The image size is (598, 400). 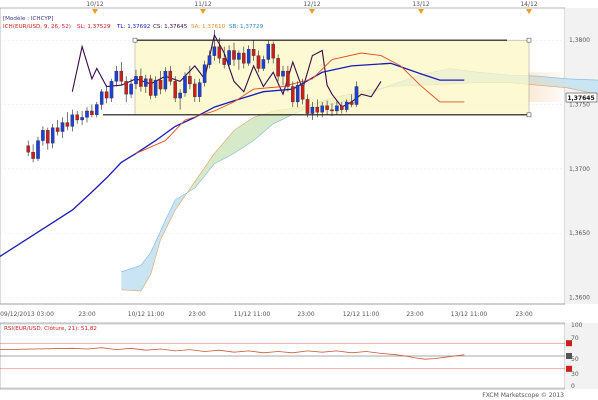 What do you see at coordinates (50, 328) in the screenshot?
I see `rsi-label: RSI(EUR/USD, Clôture, 21): 51,82` at bounding box center [50, 328].